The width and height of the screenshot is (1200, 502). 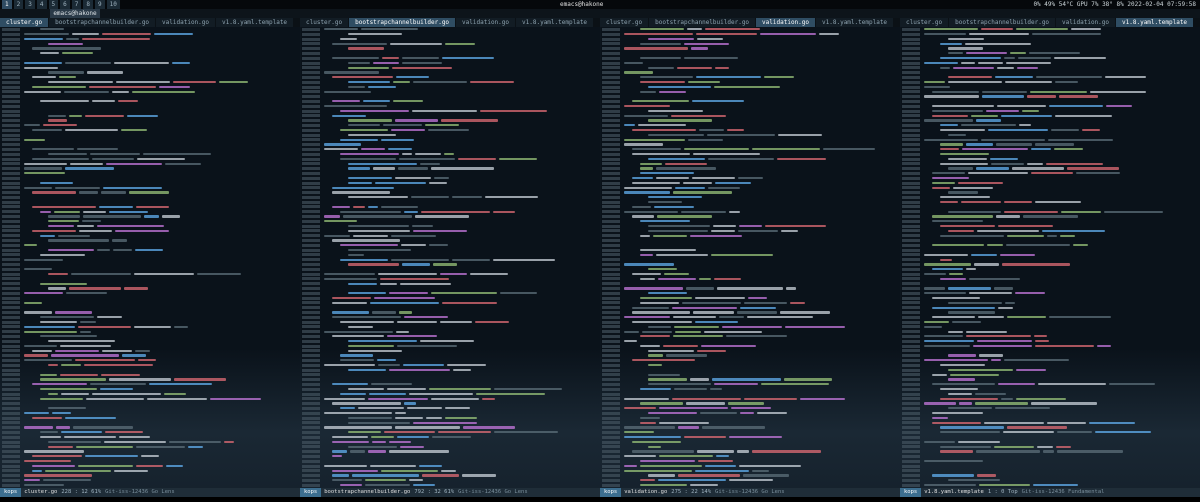 I want to click on workspace-8: 8, so click(x=88, y=4).